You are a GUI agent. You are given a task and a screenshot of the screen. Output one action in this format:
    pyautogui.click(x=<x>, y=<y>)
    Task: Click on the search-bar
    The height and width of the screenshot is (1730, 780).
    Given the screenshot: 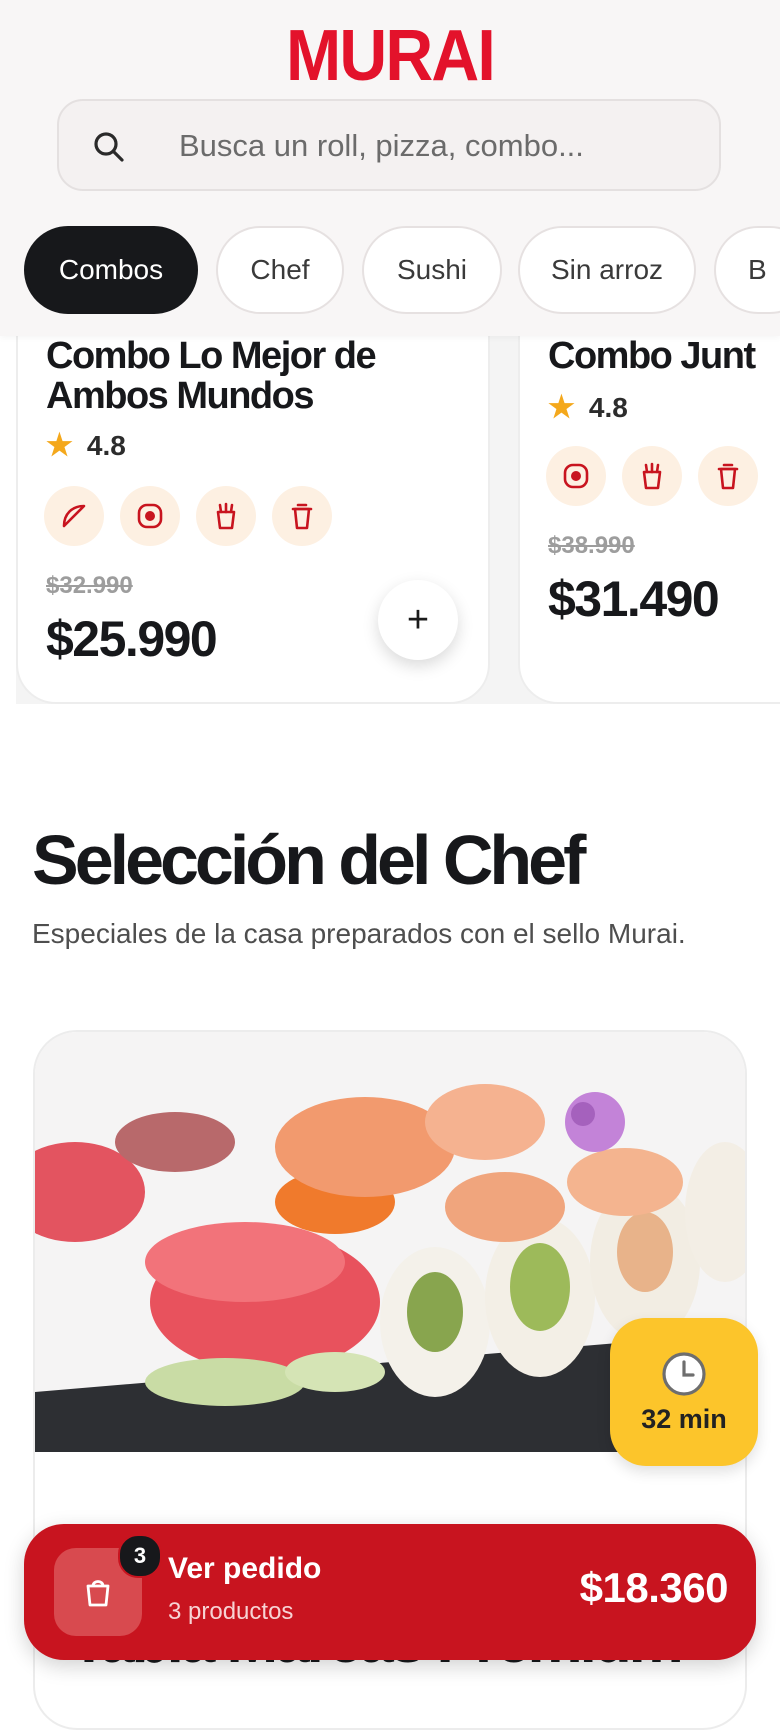 What is the action you would take?
    pyautogui.click(x=389, y=145)
    